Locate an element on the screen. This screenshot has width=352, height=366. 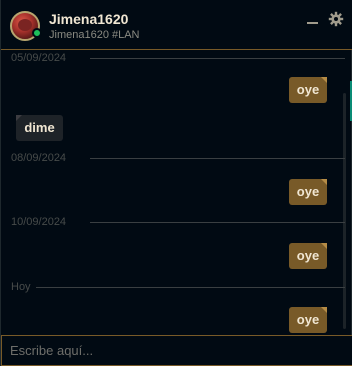
message-input is located at coordinates (177, 350).